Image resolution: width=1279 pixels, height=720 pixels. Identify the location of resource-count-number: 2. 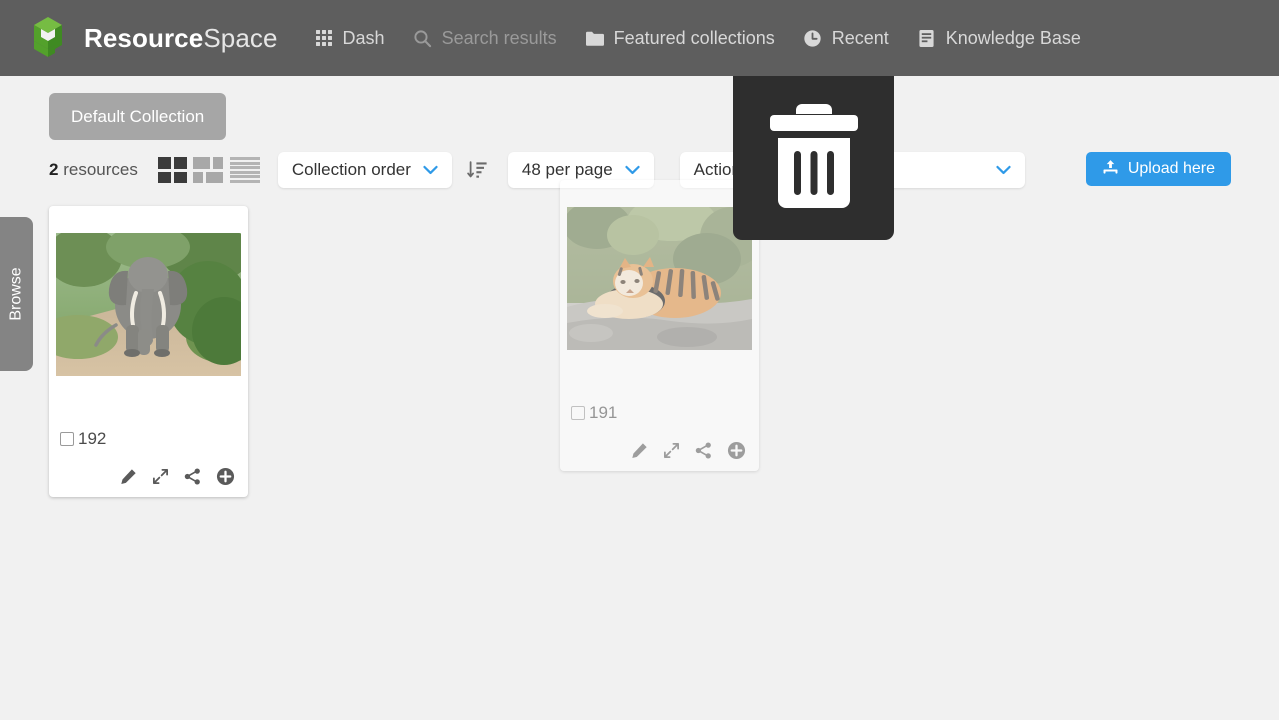
(54, 169).